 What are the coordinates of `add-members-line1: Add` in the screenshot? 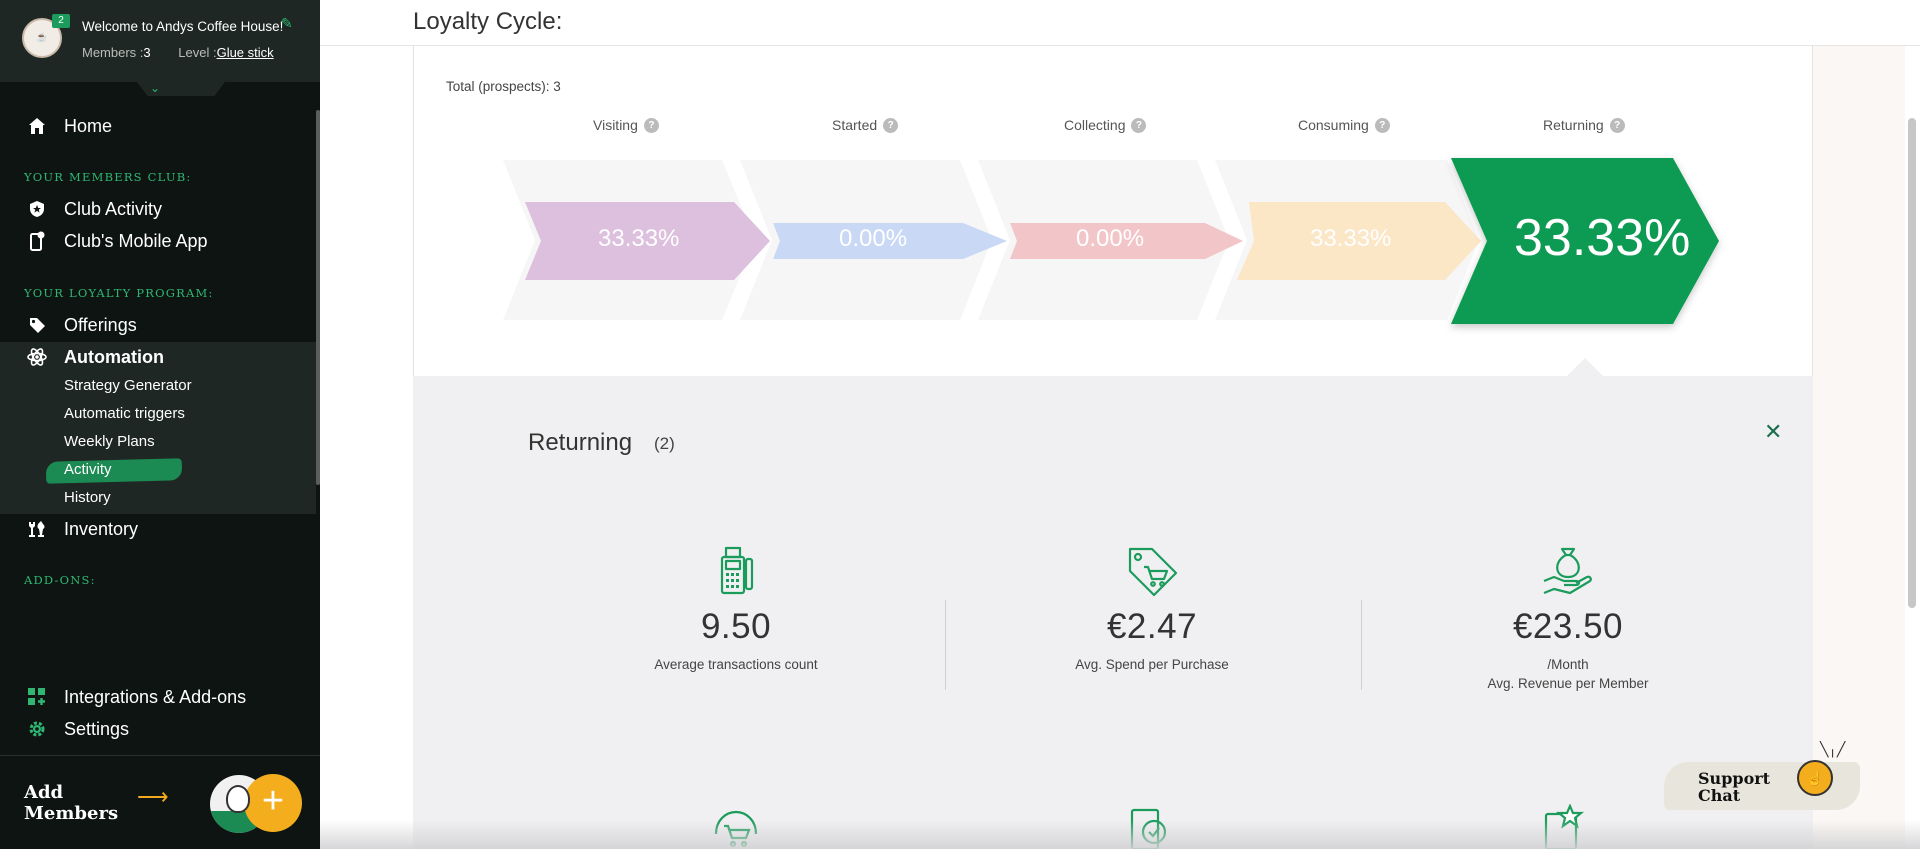 It's located at (44, 792).